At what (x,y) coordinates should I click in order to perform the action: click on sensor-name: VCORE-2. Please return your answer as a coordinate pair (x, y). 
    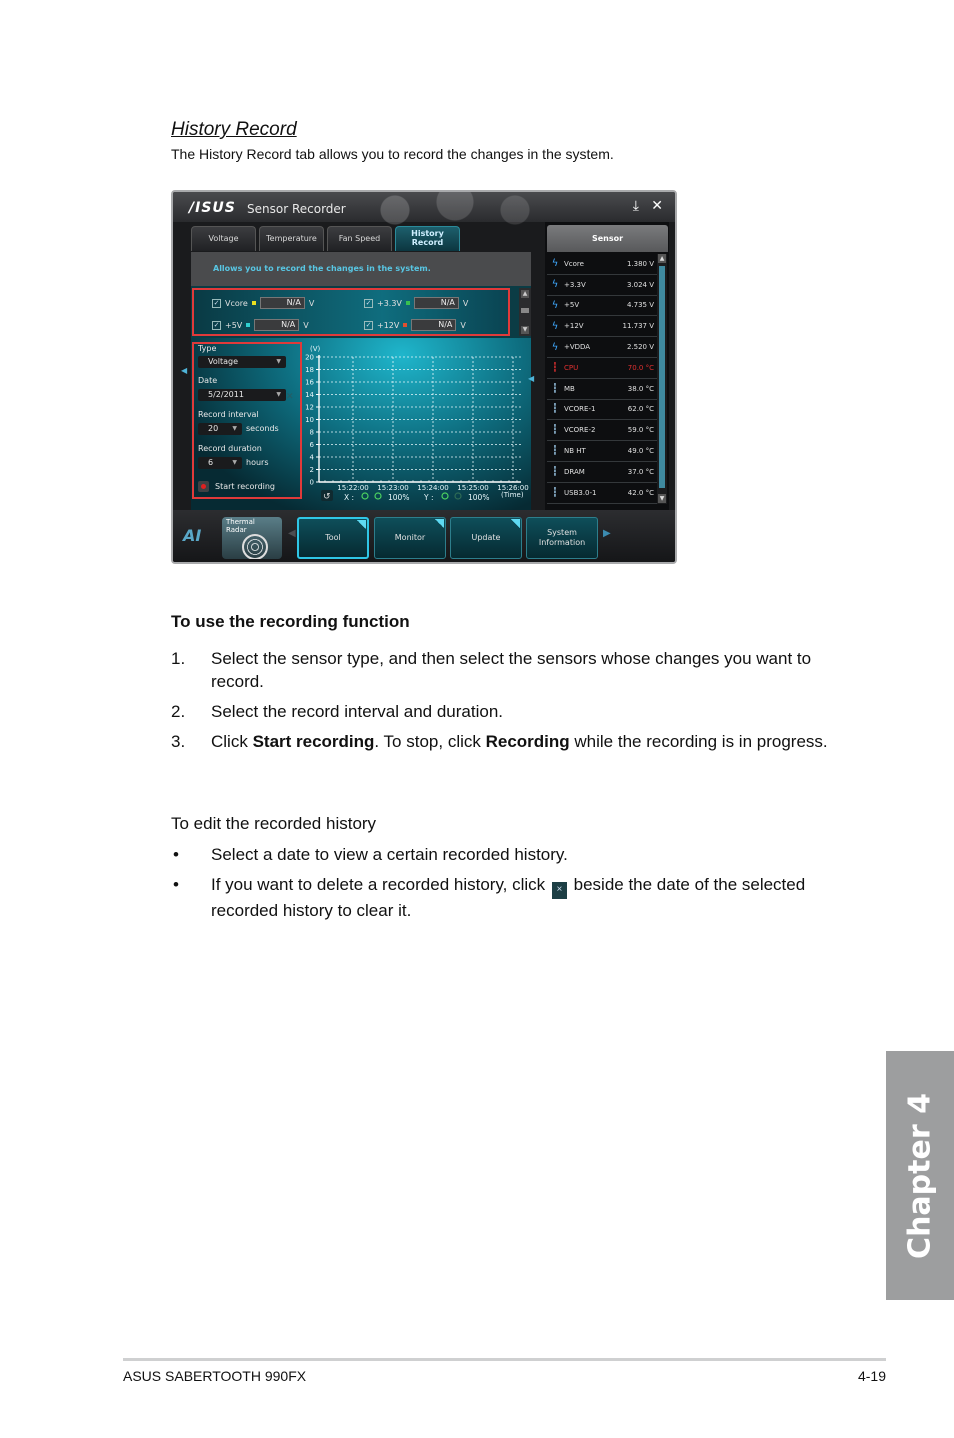
    Looking at the image, I should click on (580, 430).